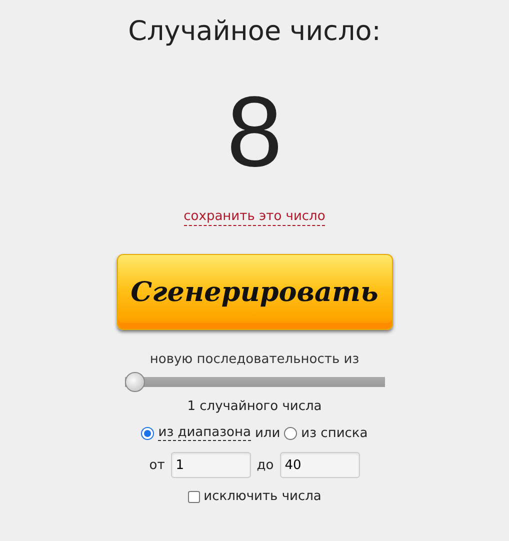 The width and height of the screenshot is (509, 541). What do you see at coordinates (204, 433) in the screenshot?
I see `radio-label: из диапазона` at bounding box center [204, 433].